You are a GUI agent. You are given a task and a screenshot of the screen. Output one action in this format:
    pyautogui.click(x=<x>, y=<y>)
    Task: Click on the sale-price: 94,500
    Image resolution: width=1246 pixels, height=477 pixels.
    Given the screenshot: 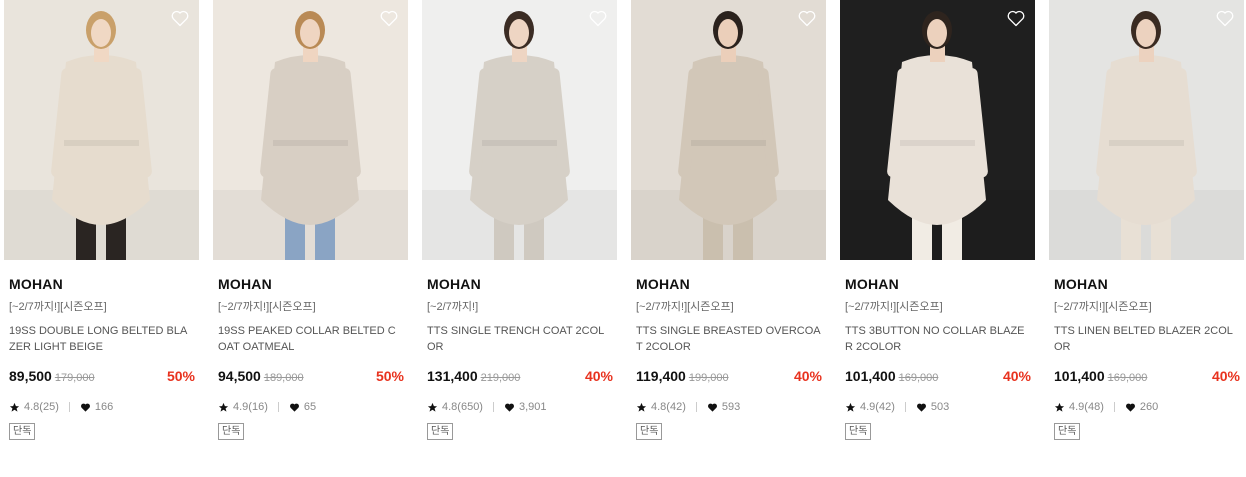 What is the action you would take?
    pyautogui.click(x=239, y=376)
    